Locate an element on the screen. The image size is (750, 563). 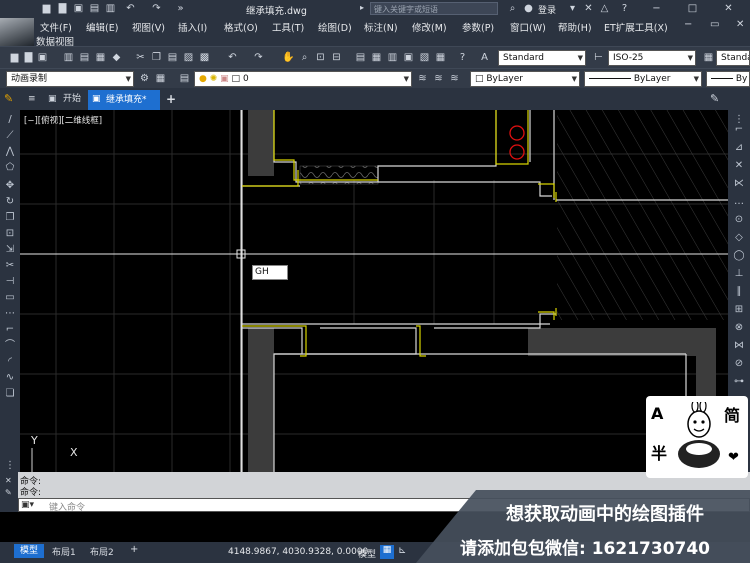
tab-model: 模型 is located at coordinates (29, 551).